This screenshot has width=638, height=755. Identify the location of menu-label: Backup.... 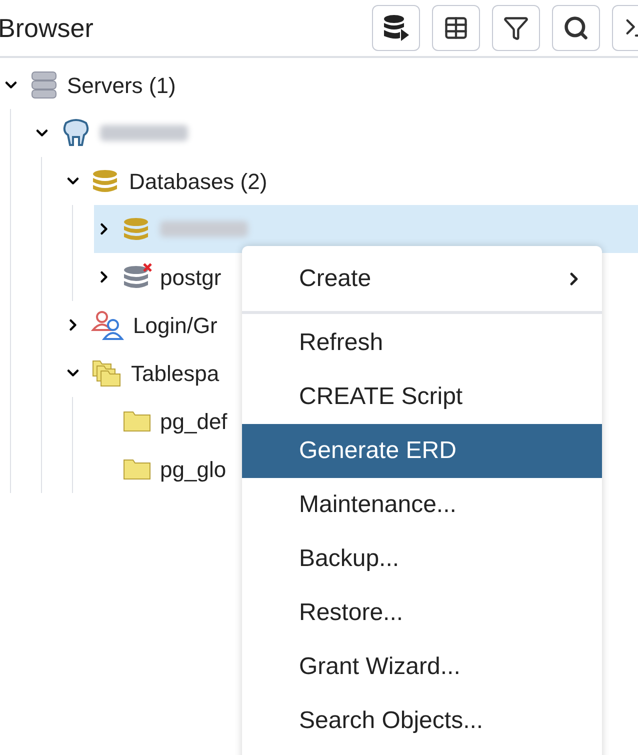
(349, 559).